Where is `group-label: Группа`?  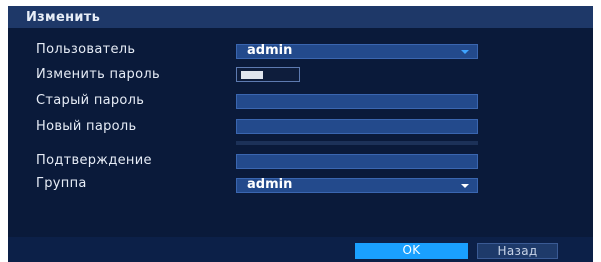
group-label: Группа is located at coordinates (61, 183).